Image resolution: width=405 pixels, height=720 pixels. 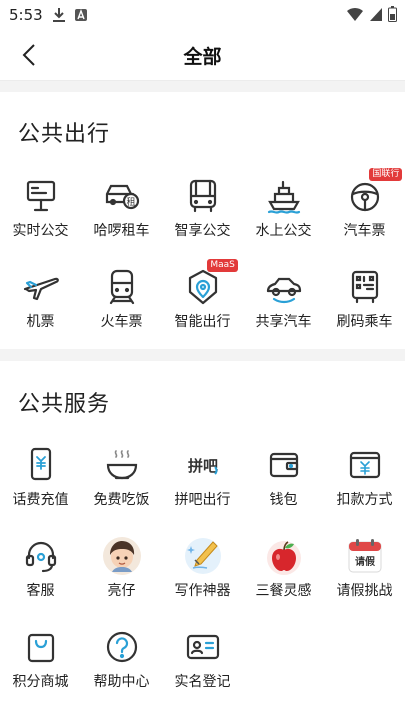 What do you see at coordinates (122, 196) in the screenshot?
I see `car-rental-icon: 租` at bounding box center [122, 196].